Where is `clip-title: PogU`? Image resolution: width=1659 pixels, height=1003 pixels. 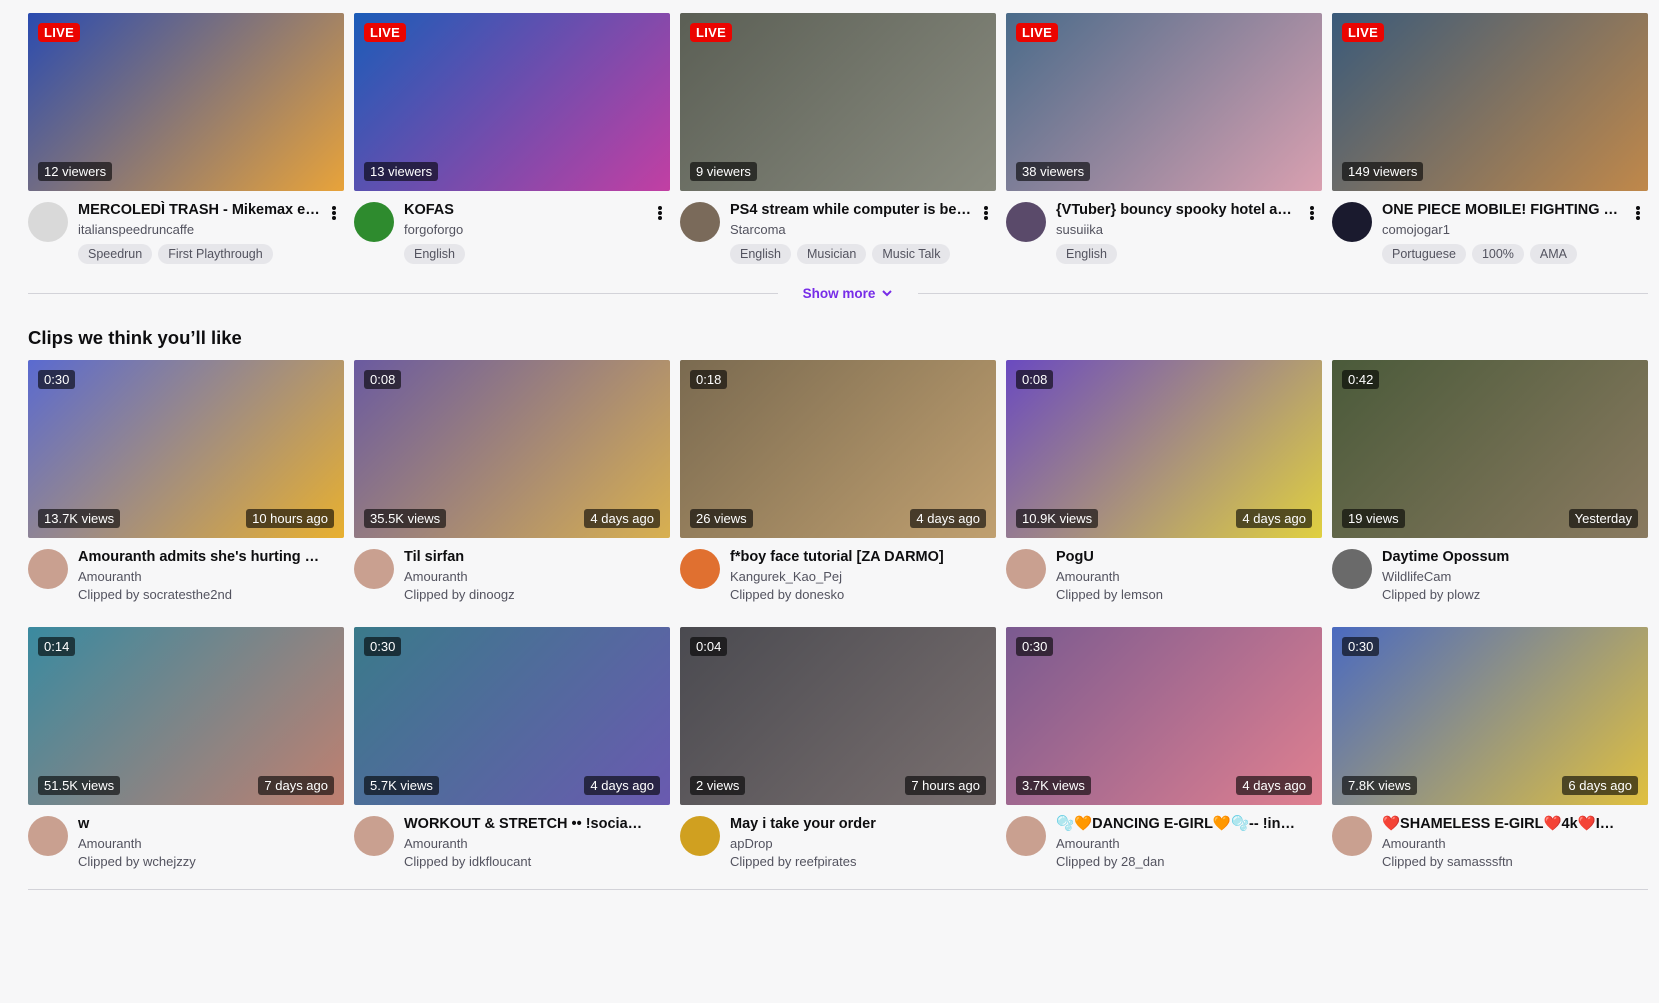
clip-title: PogU is located at coordinates (1177, 557).